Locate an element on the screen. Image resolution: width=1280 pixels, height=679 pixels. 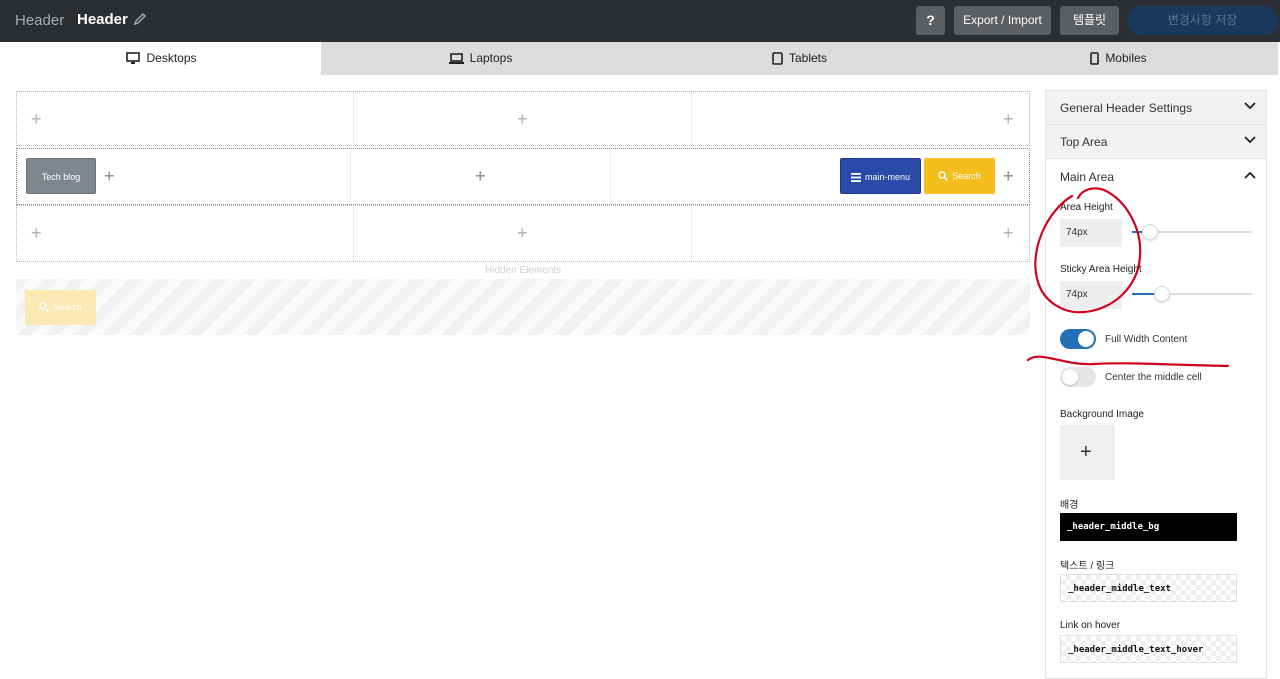
center-middle-toggle is located at coordinates (1078, 377).